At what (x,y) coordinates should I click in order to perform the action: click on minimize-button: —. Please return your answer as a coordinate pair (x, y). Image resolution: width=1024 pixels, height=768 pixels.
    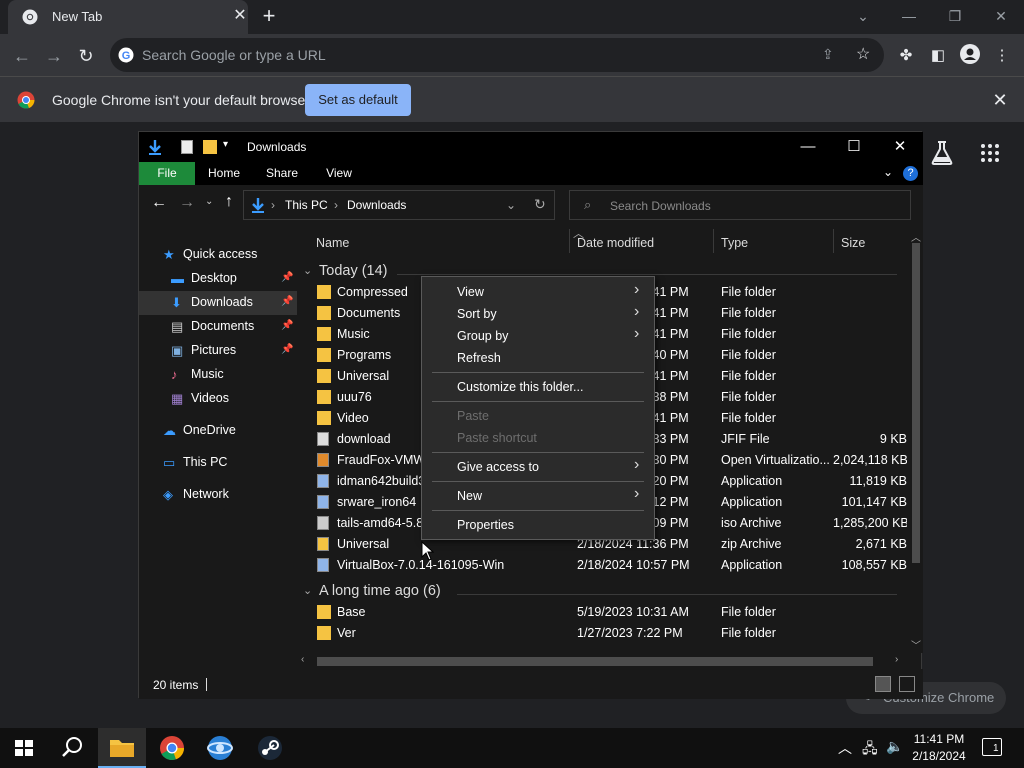
    Looking at the image, I should click on (909, 16).